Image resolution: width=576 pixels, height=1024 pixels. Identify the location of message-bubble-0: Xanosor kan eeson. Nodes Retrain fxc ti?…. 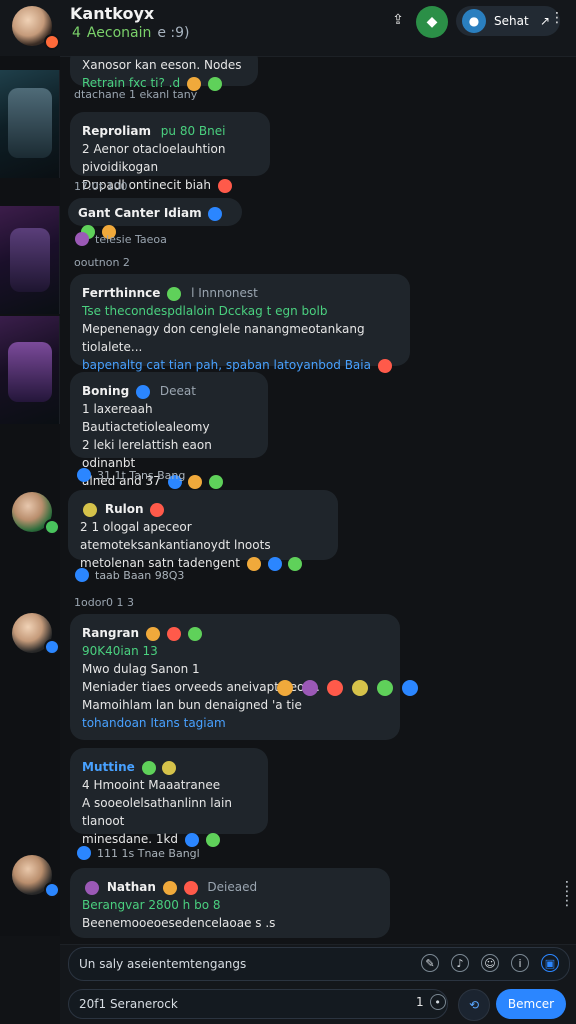
(164, 73).